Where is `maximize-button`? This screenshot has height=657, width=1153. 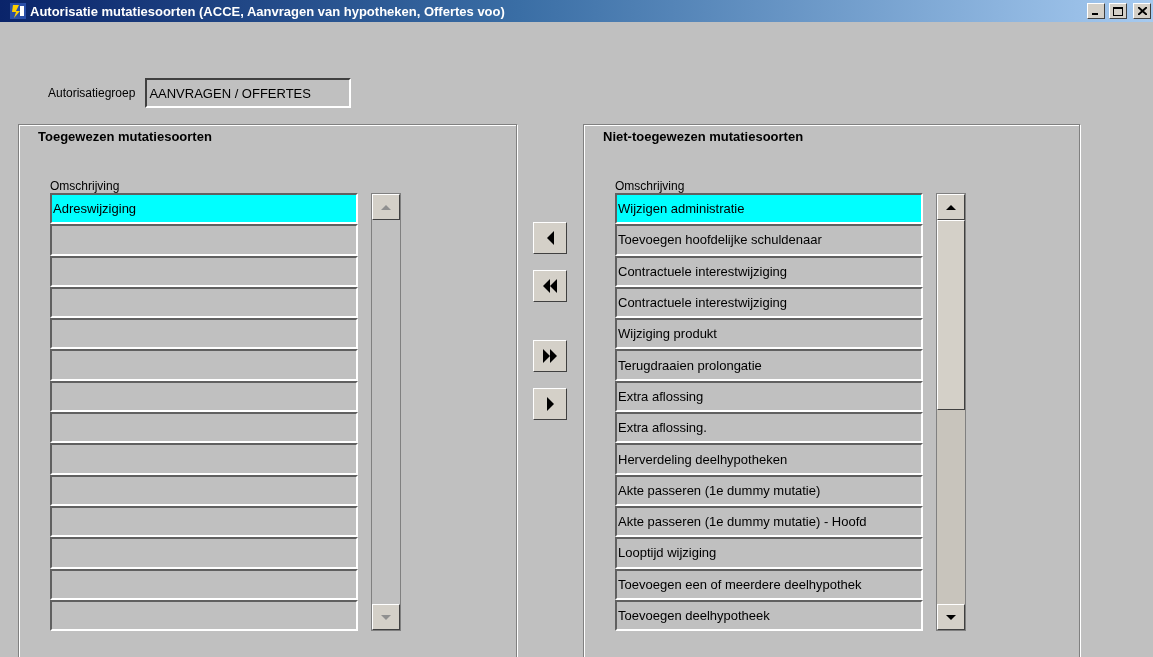
maximize-button is located at coordinates (1118, 11).